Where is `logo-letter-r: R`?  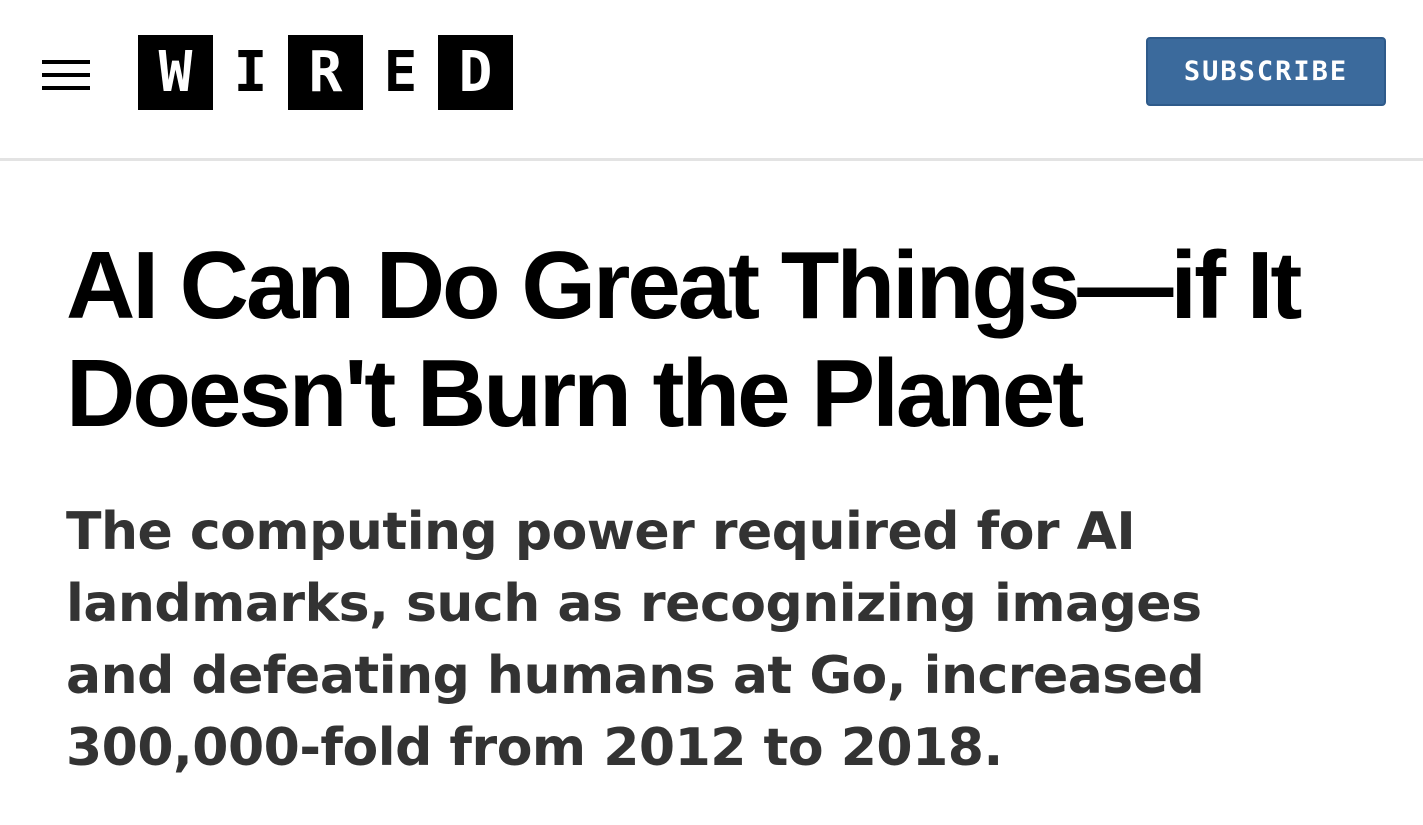
logo-letter-r: R is located at coordinates (325, 72).